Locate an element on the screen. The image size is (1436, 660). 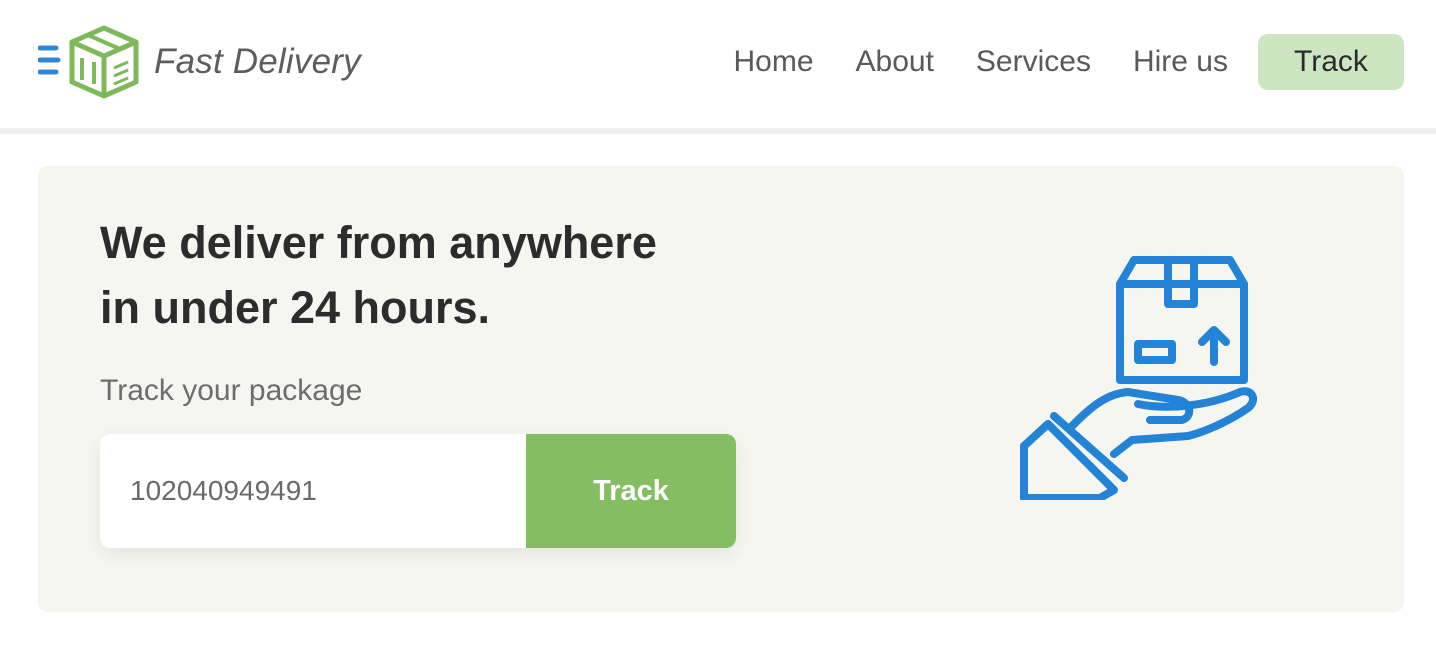
nav-link-hire-us: Hire us is located at coordinates (1180, 62).